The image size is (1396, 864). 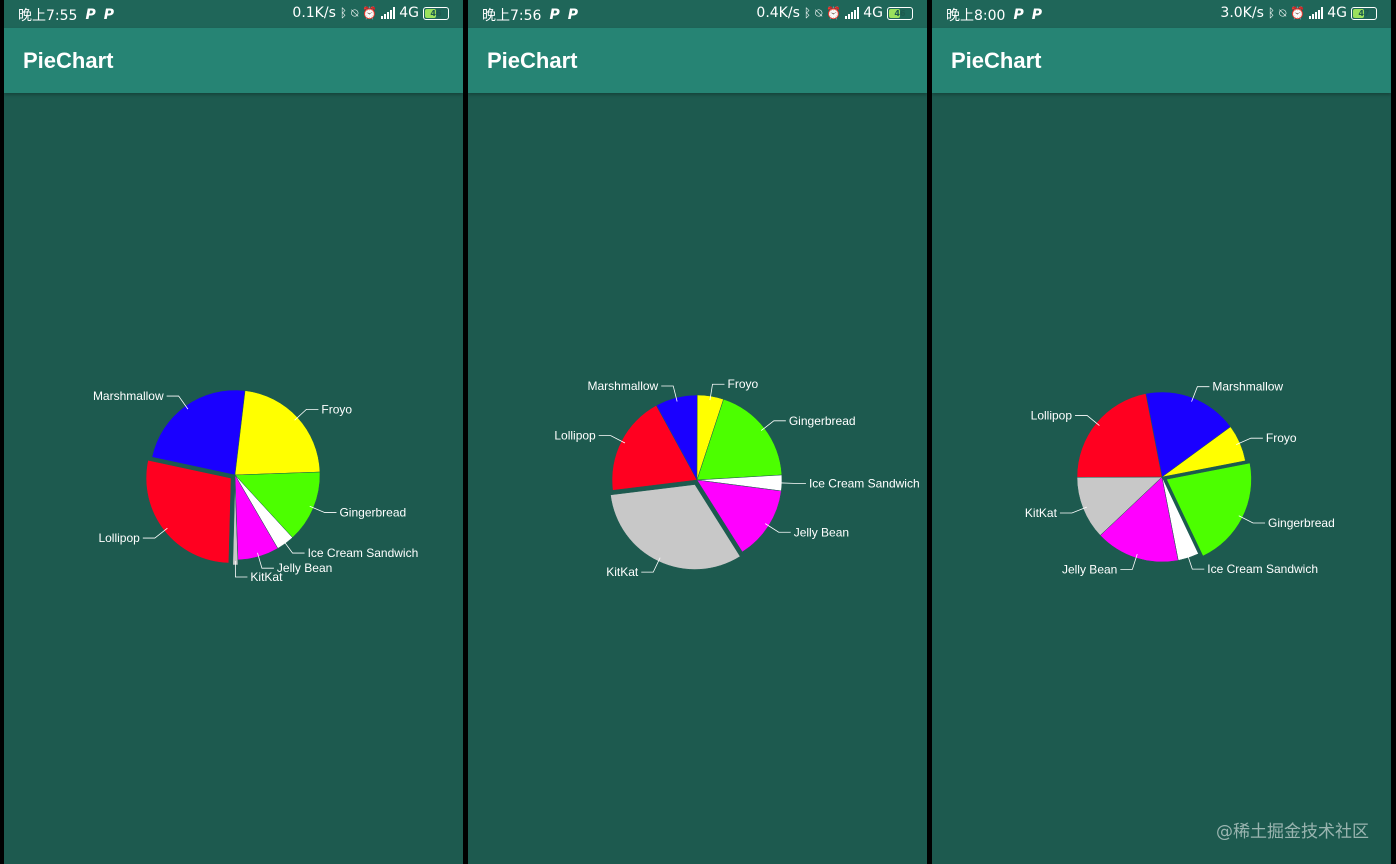 What do you see at coordinates (976, 16) in the screenshot?
I see `status-time: 晚上8:00` at bounding box center [976, 16].